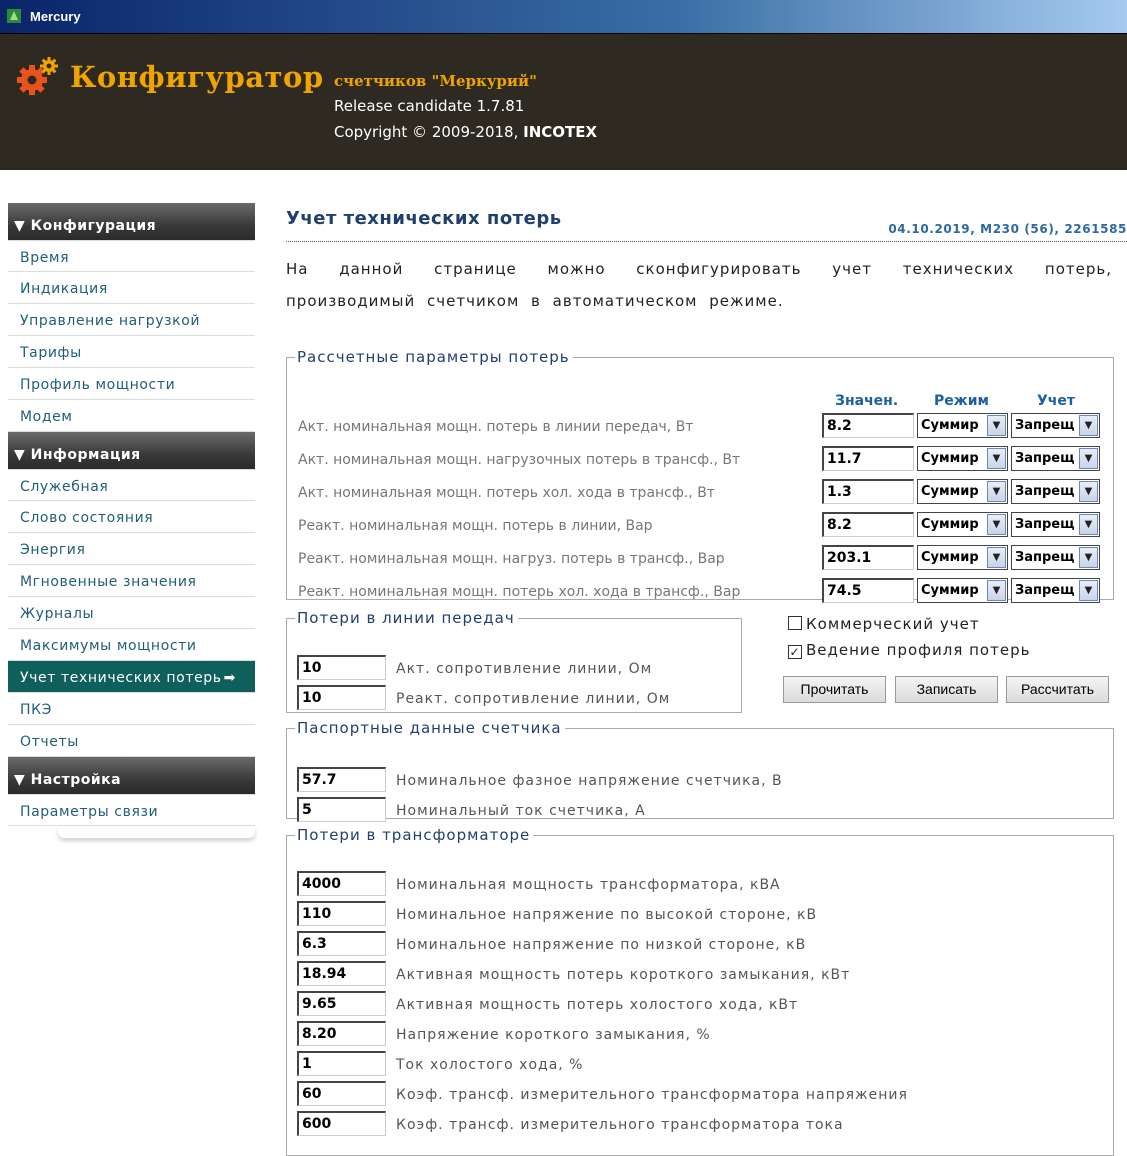  I want to click on checkmark-icon: ✓, so click(795, 652).